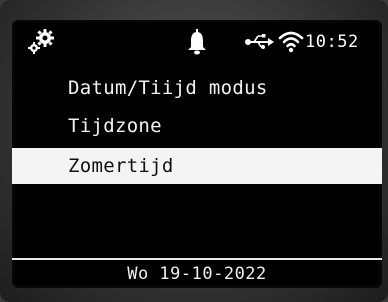  I want to click on status-clock: 10:52, so click(332, 42).